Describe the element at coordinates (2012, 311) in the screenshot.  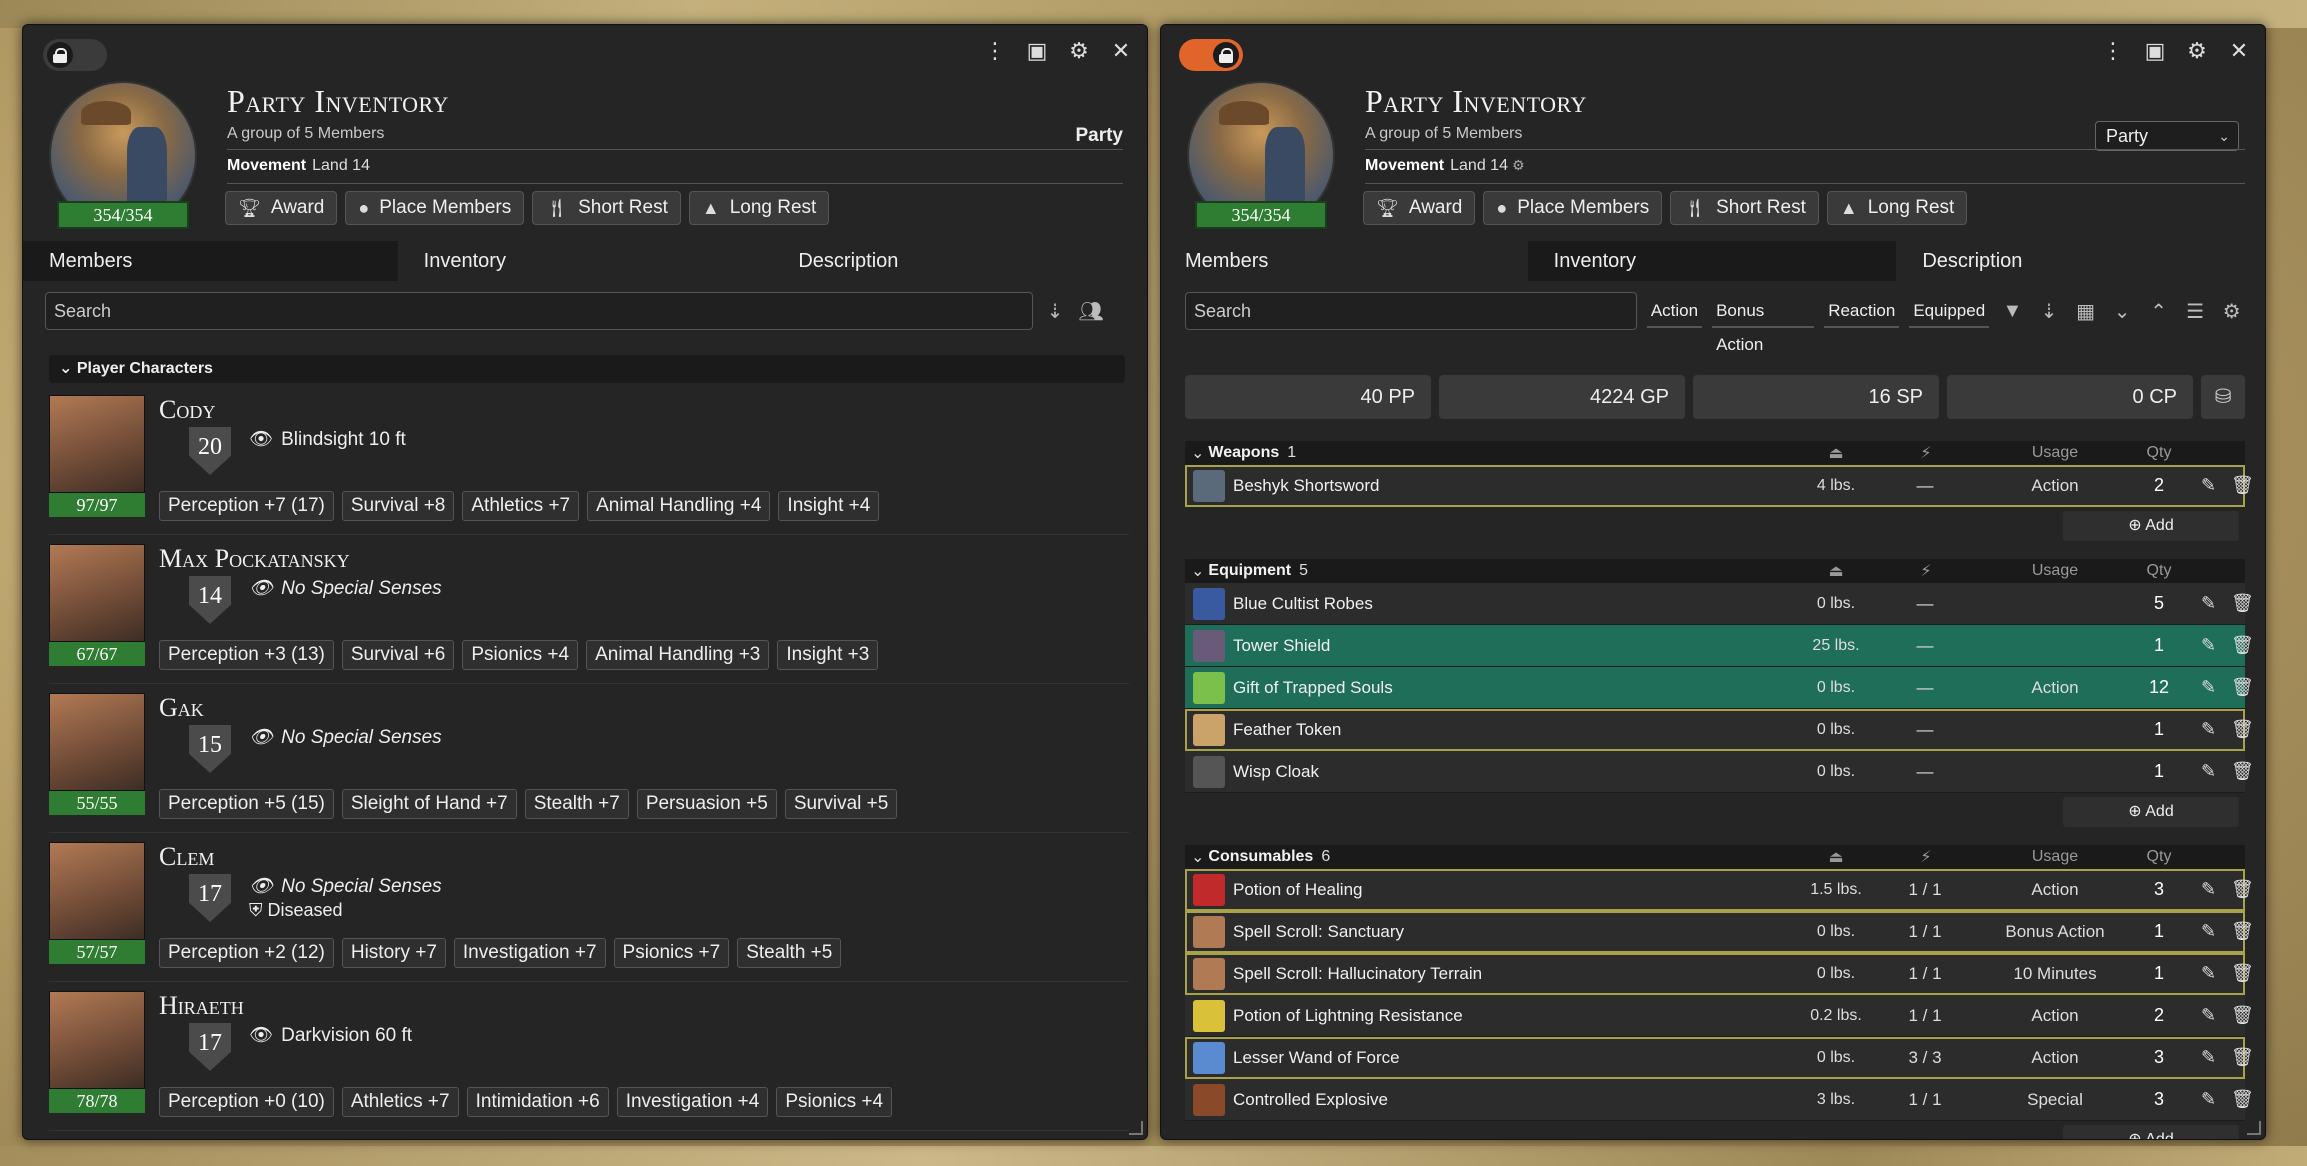
I see `filter-icon: ▼` at that location.